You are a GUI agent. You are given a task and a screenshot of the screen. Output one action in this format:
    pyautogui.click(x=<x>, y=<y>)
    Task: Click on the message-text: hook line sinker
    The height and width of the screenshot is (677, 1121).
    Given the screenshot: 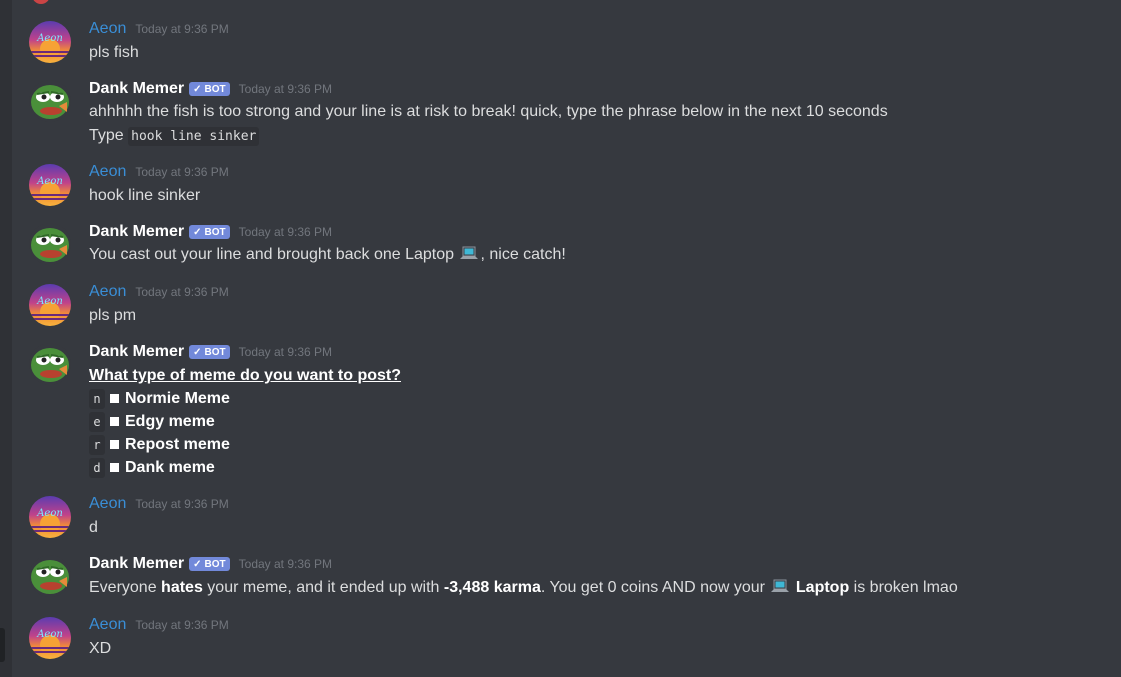 What is the action you would take?
    pyautogui.click(x=145, y=195)
    